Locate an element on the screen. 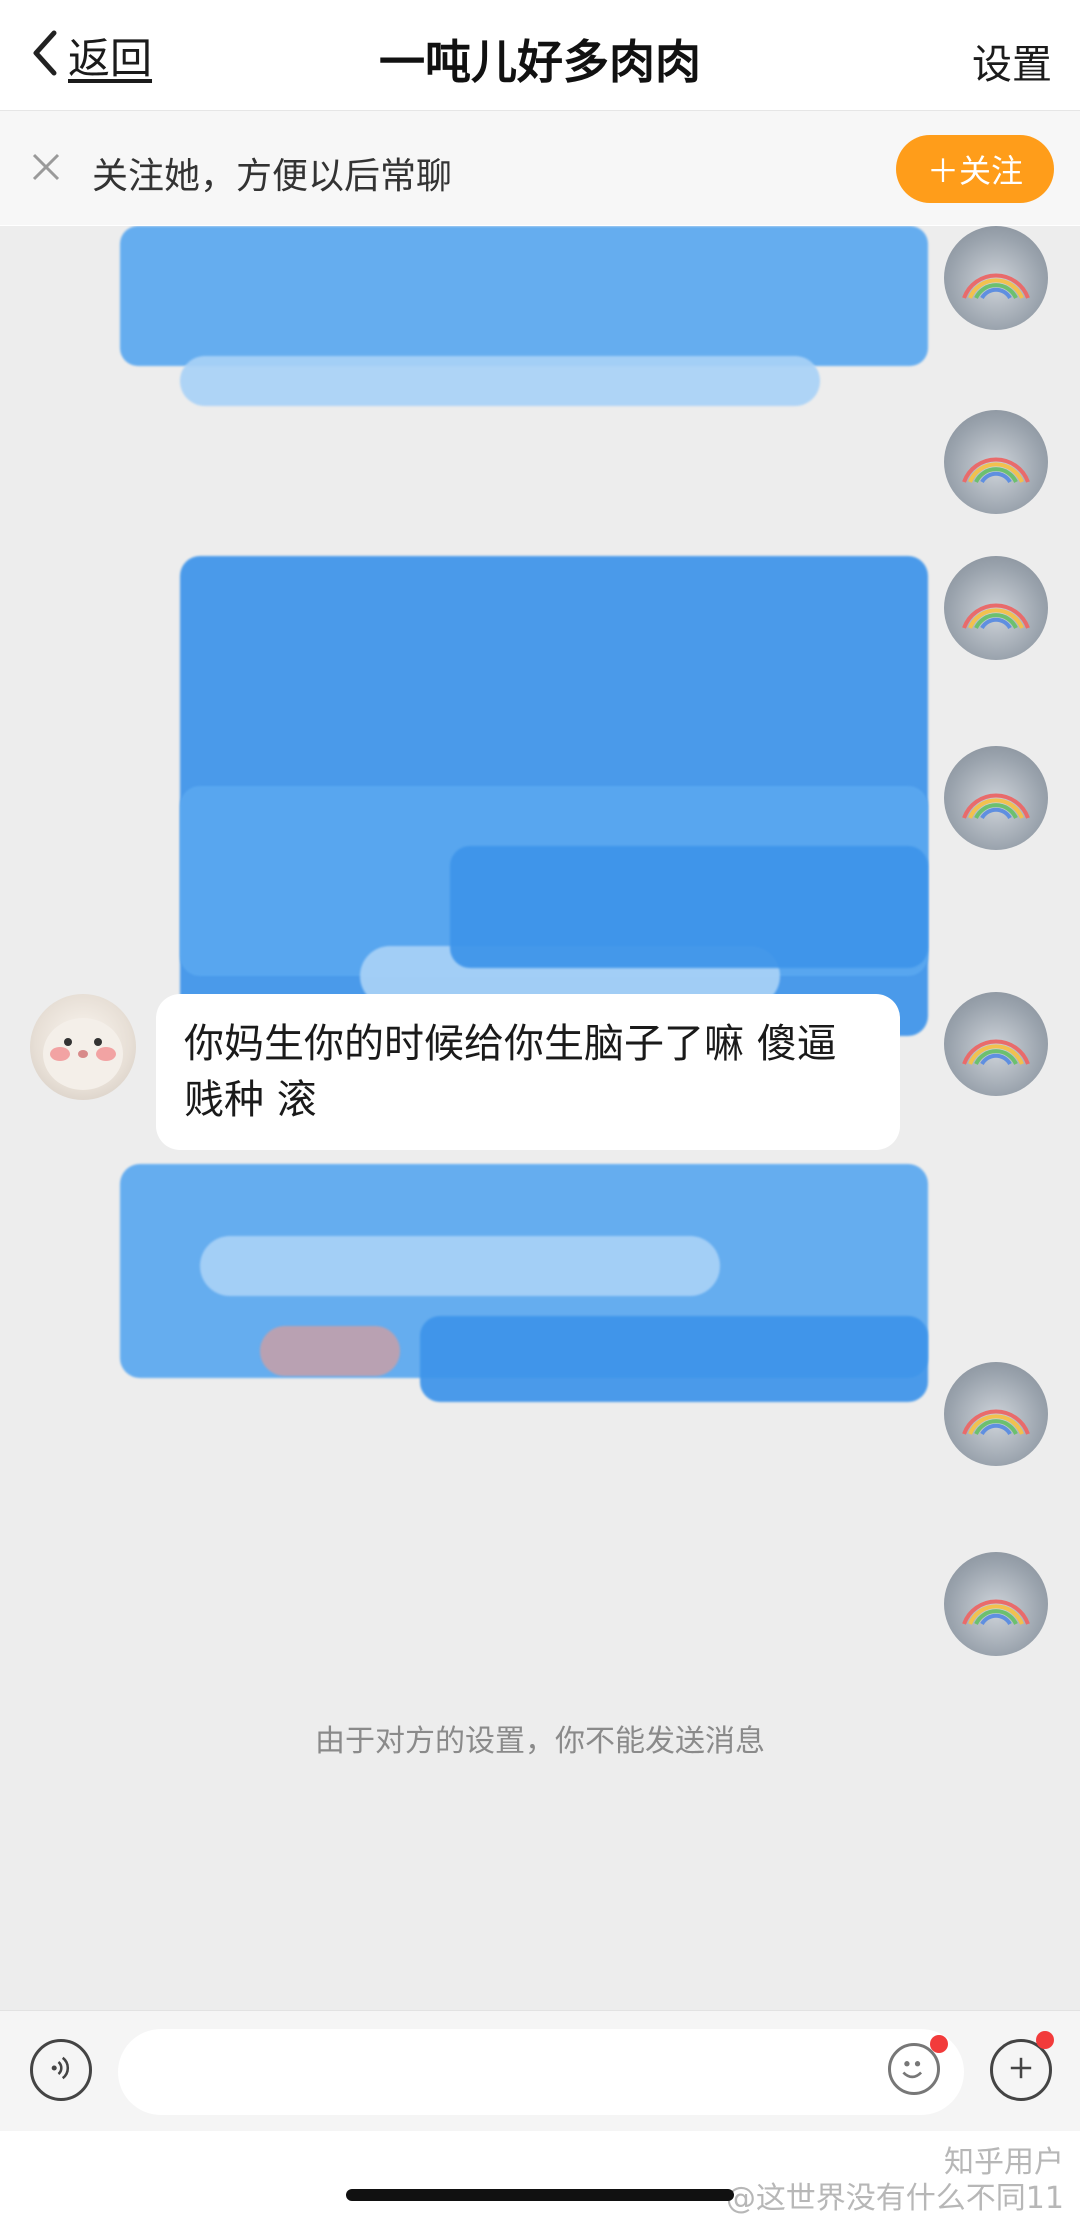 The width and height of the screenshot is (1080, 2217). voice-button is located at coordinates (61, 2070).